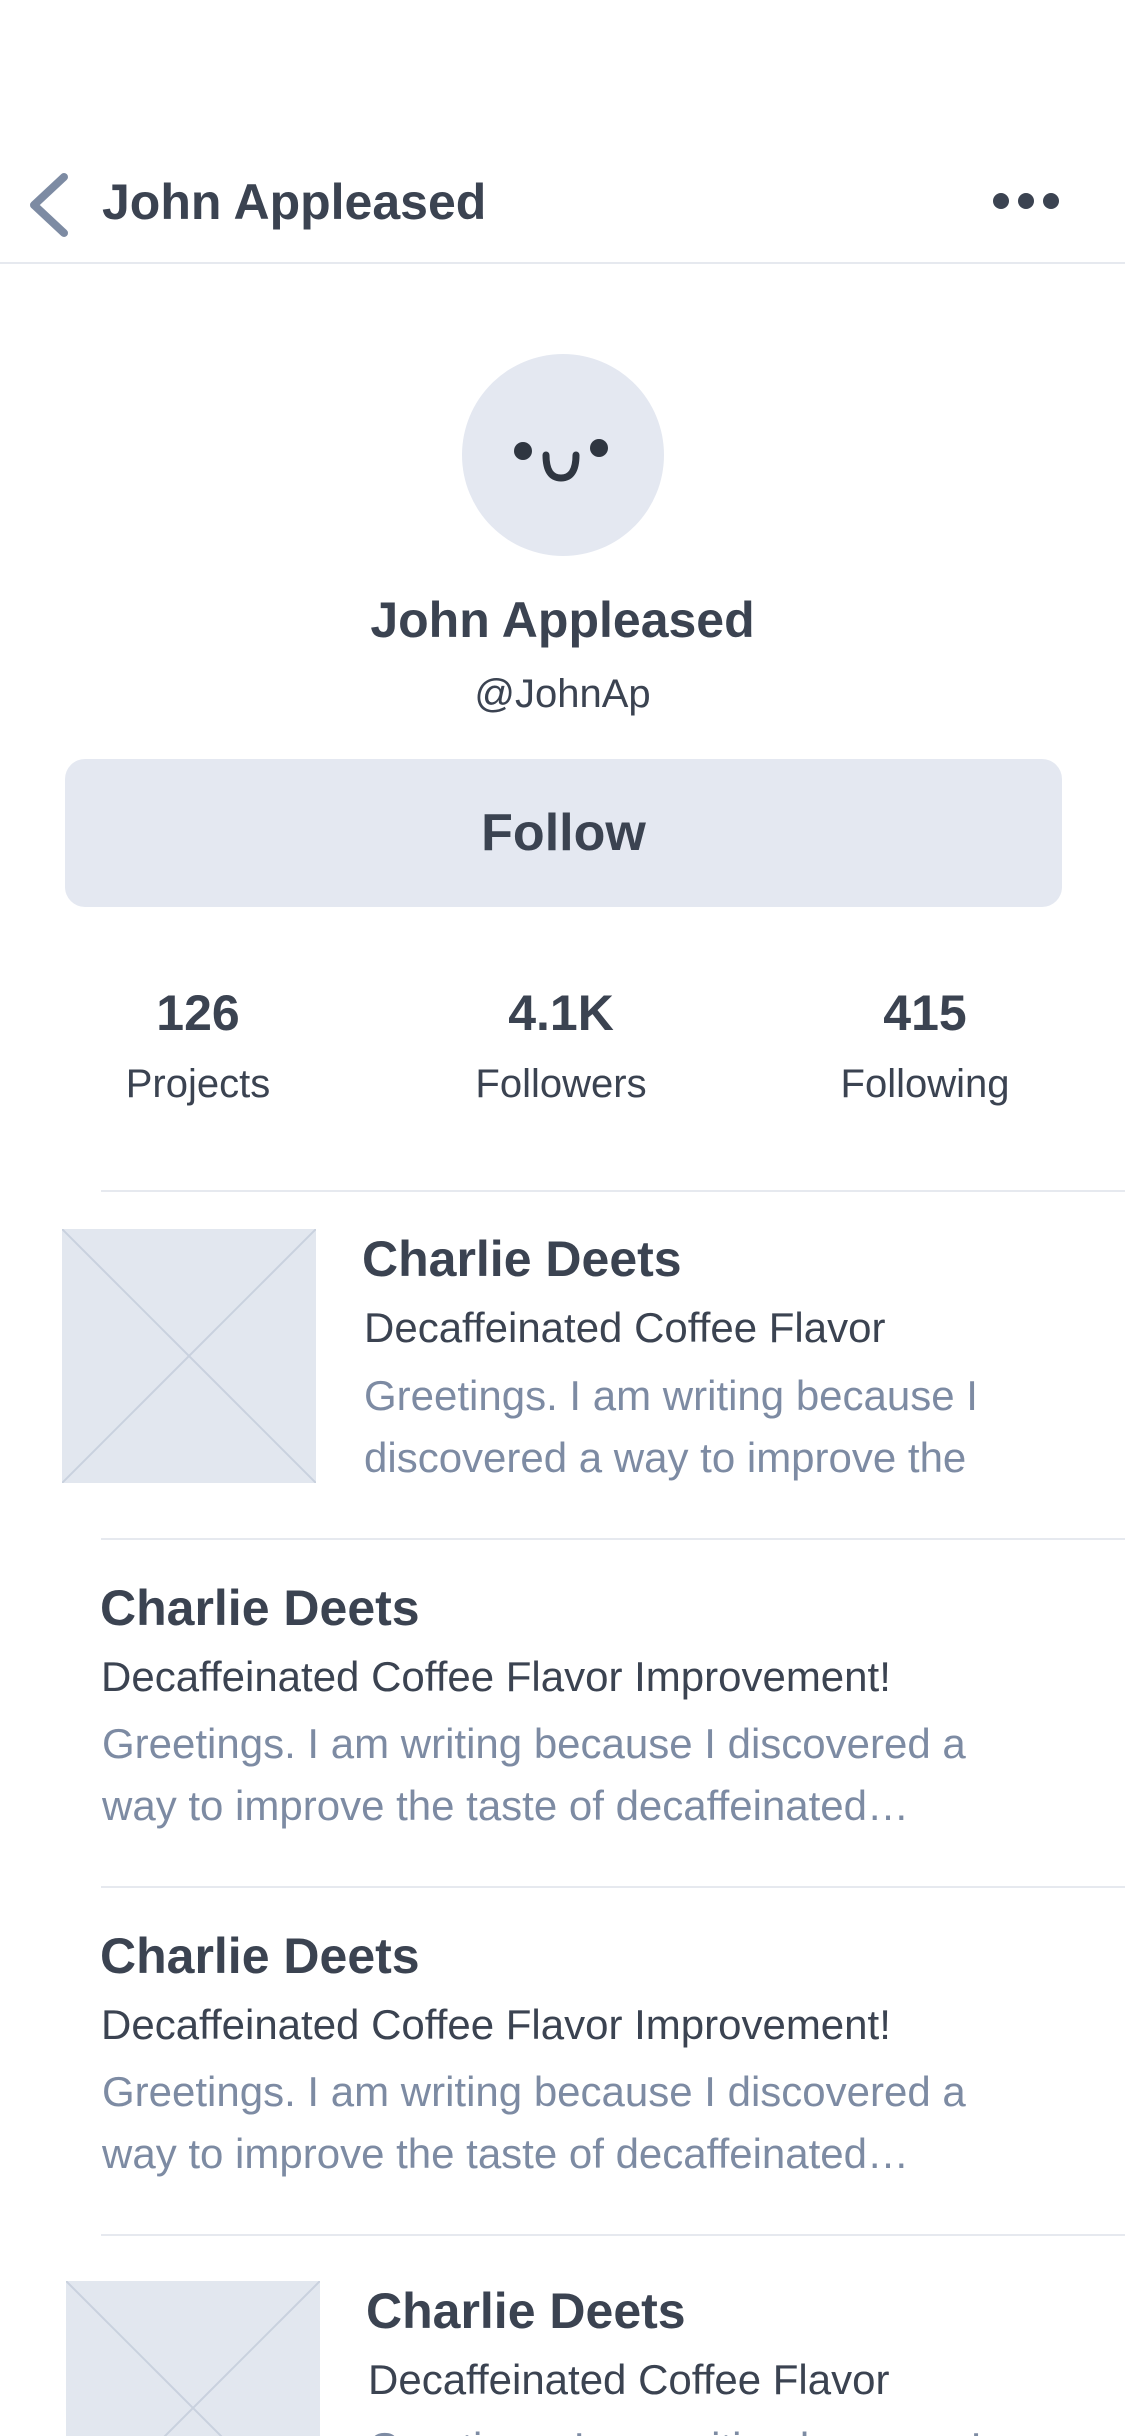 Image resolution: width=1125 pixels, height=2436 pixels. I want to click on stat-followers: 4.1K Followers, so click(561, 1046).